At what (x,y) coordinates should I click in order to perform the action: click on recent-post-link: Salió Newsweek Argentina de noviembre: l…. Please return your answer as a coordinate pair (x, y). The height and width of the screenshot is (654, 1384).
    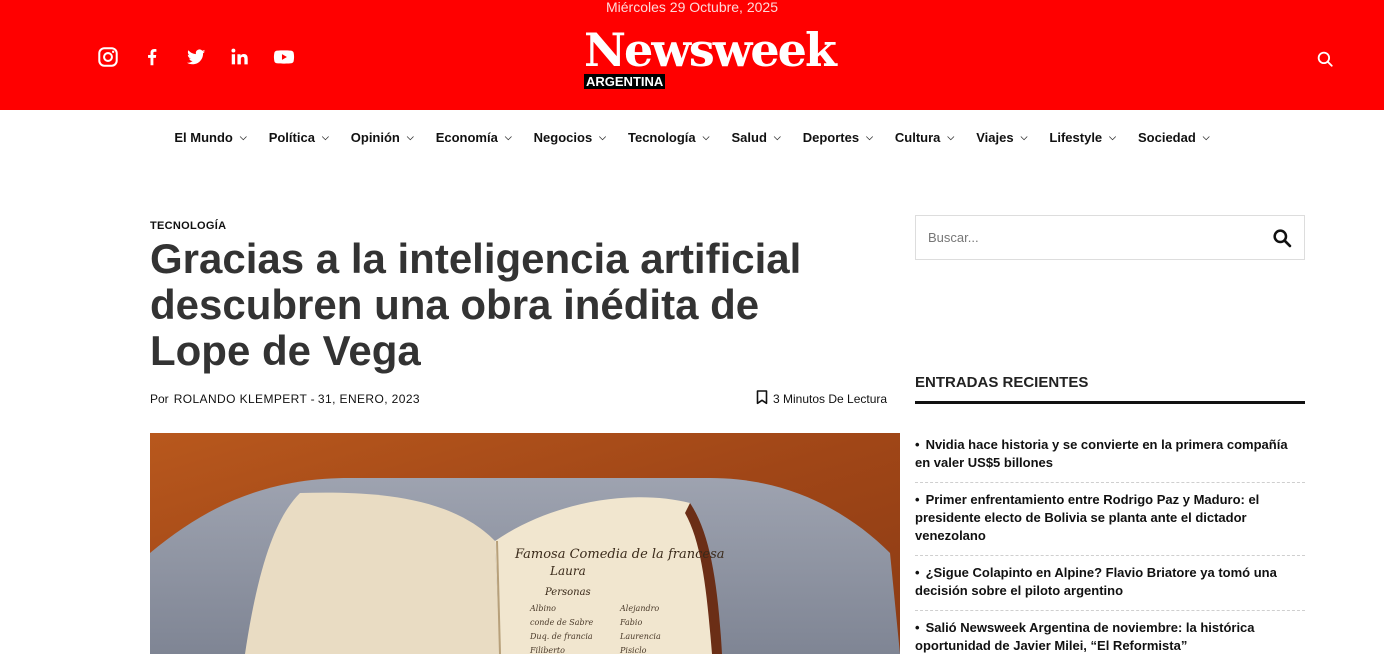
    Looking at the image, I should click on (1085, 636).